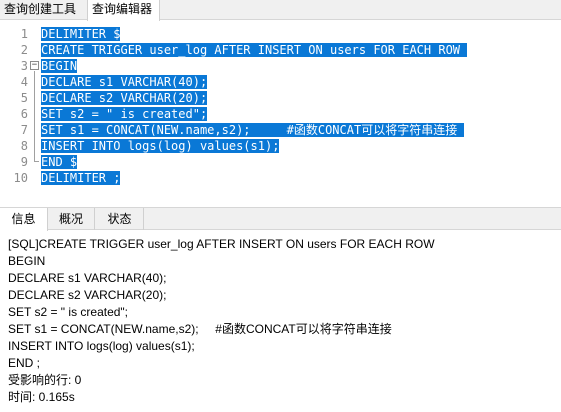  I want to click on code-line: DELIMITER $, so click(81, 34).